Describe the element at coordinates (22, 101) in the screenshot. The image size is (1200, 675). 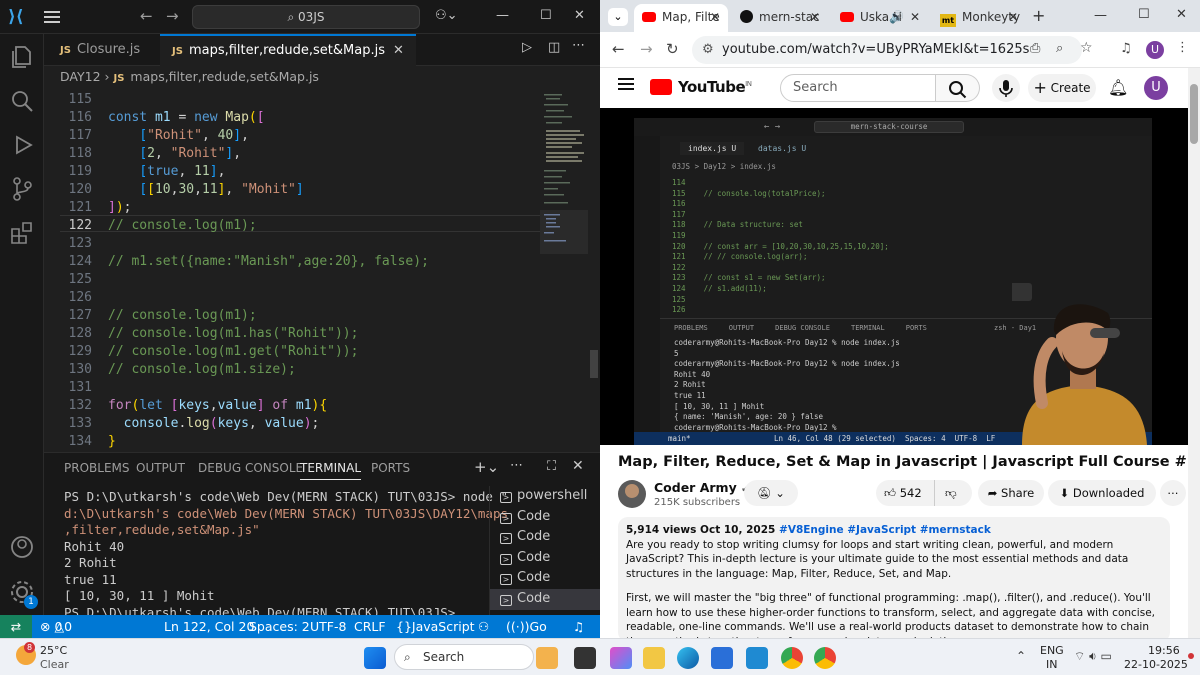
I see `search-icon` at that location.